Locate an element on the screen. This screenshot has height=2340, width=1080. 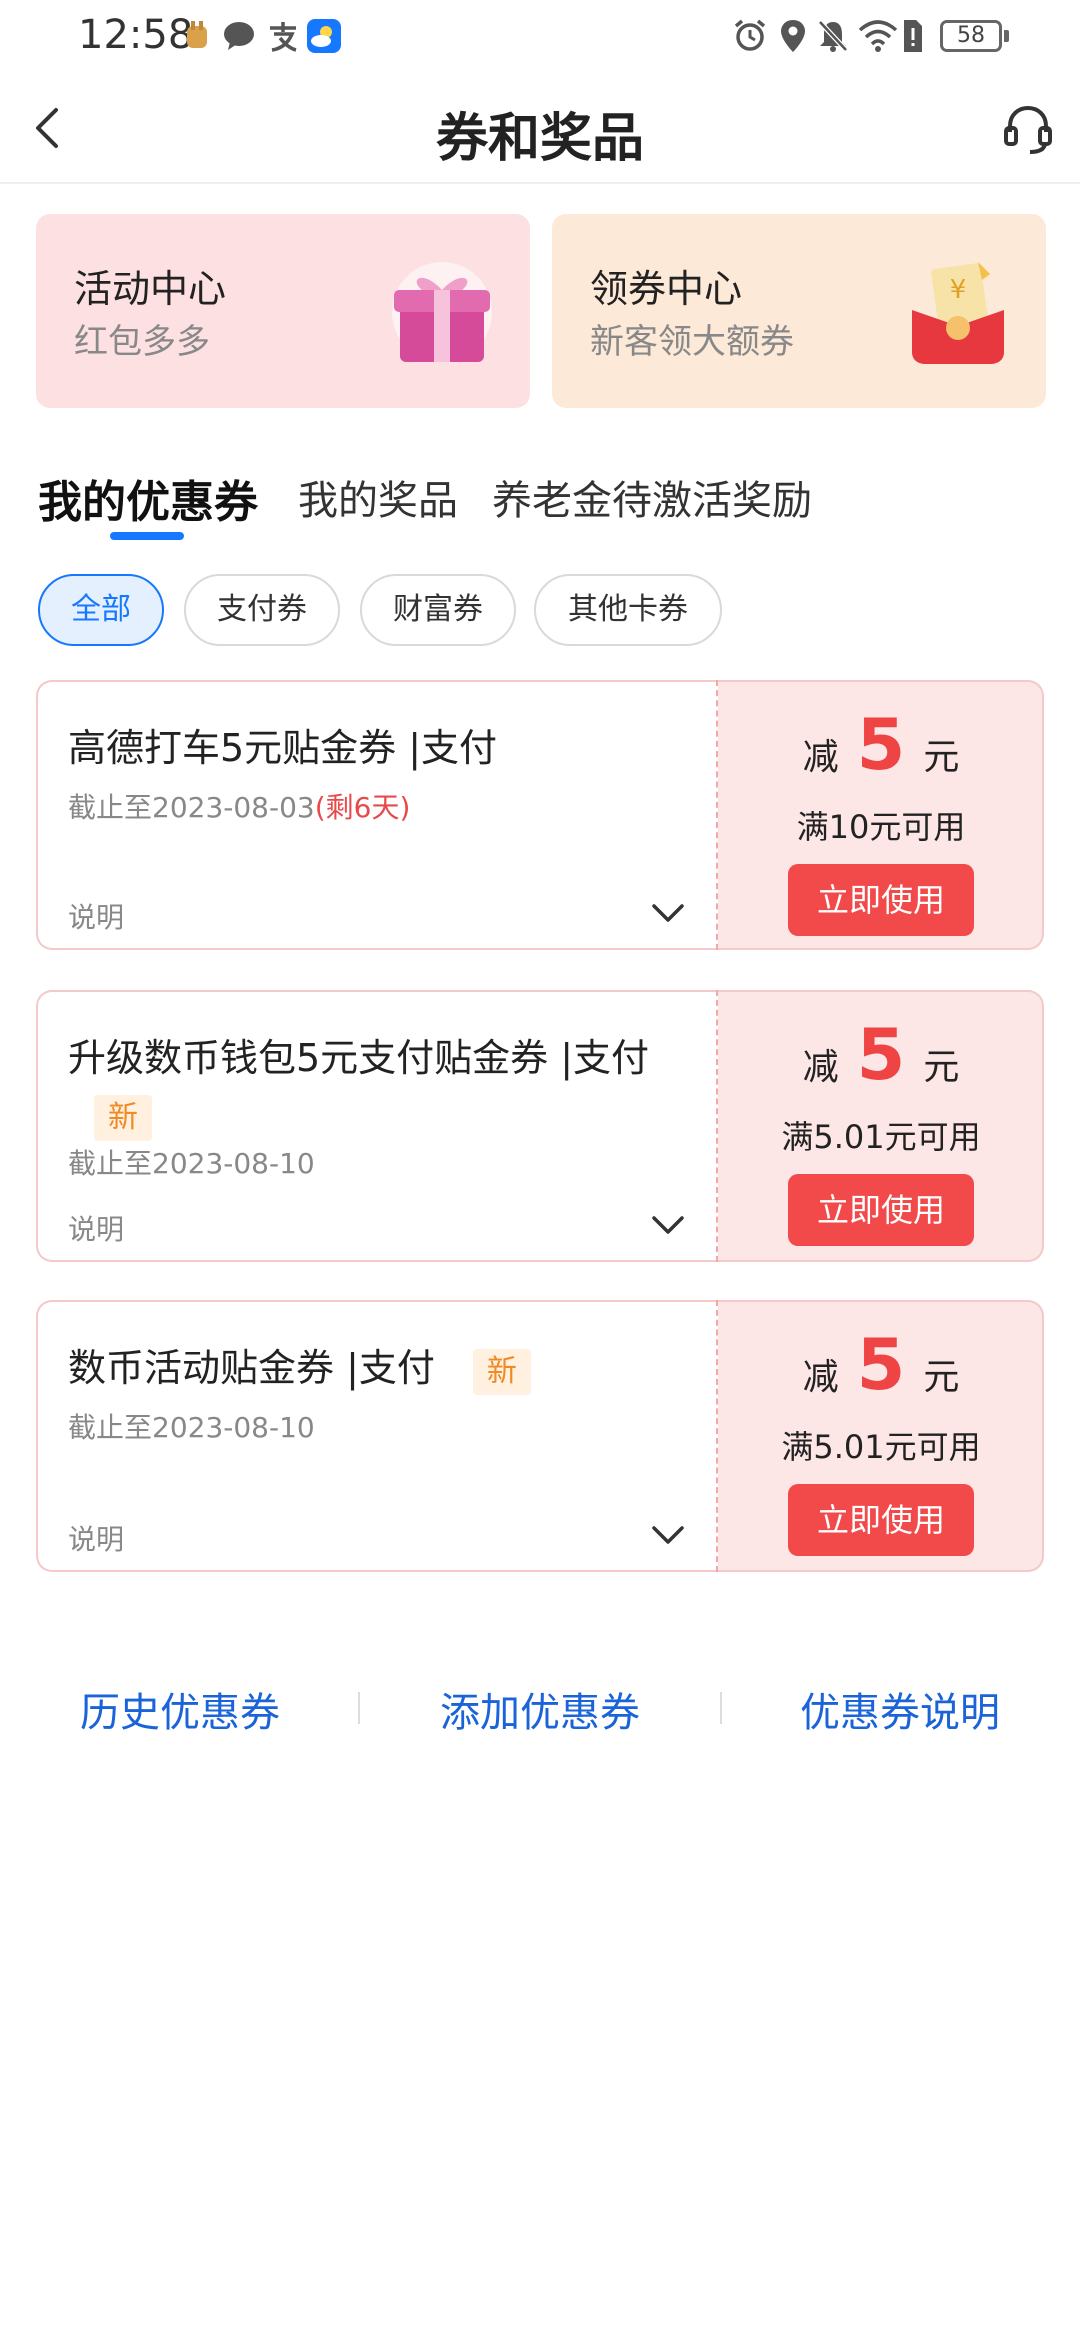
coupon-center-title: 领券中心 is located at coordinates (666, 289).